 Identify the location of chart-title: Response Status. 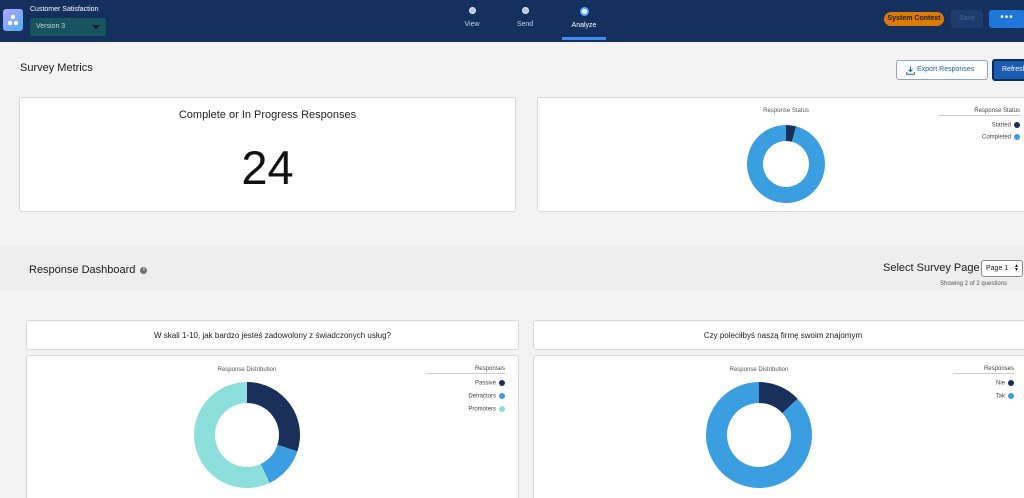
(786, 111).